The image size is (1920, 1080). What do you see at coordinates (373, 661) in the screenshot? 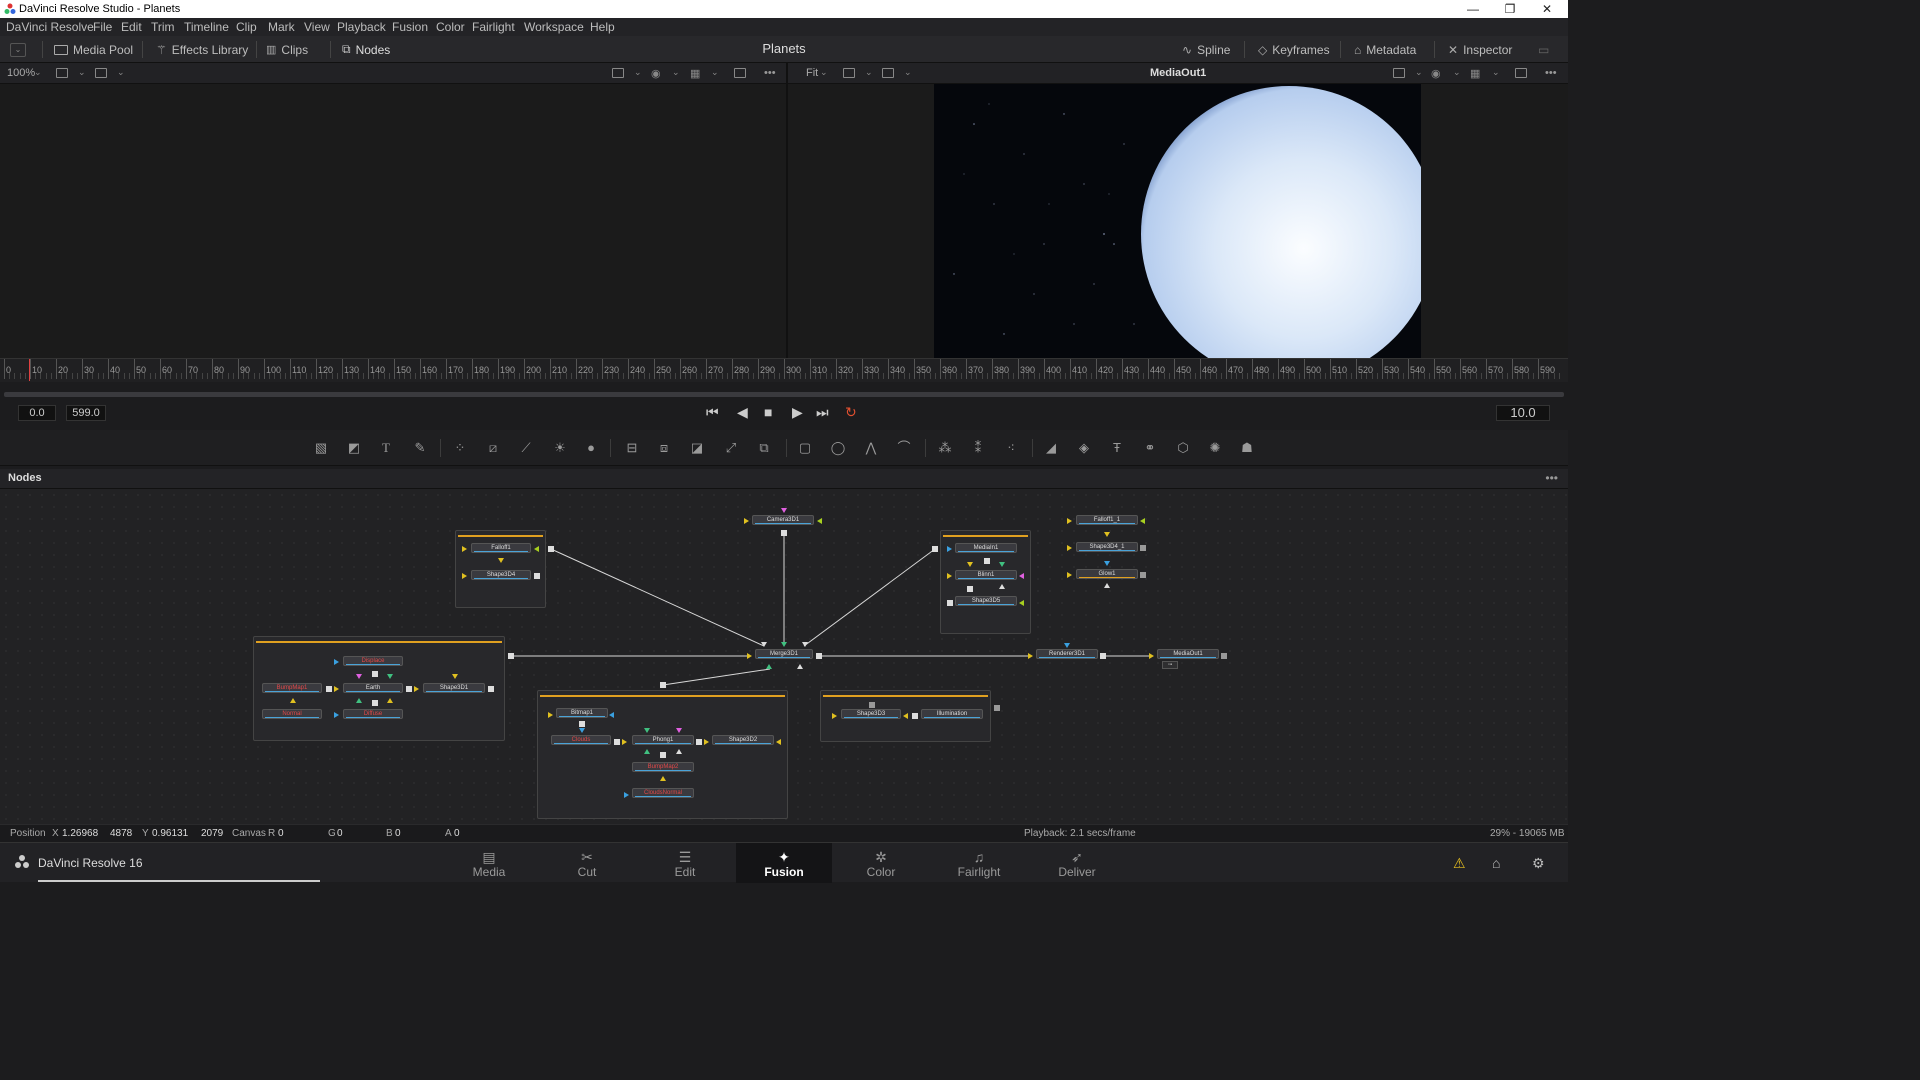
I see `node-displace: Displace` at bounding box center [373, 661].